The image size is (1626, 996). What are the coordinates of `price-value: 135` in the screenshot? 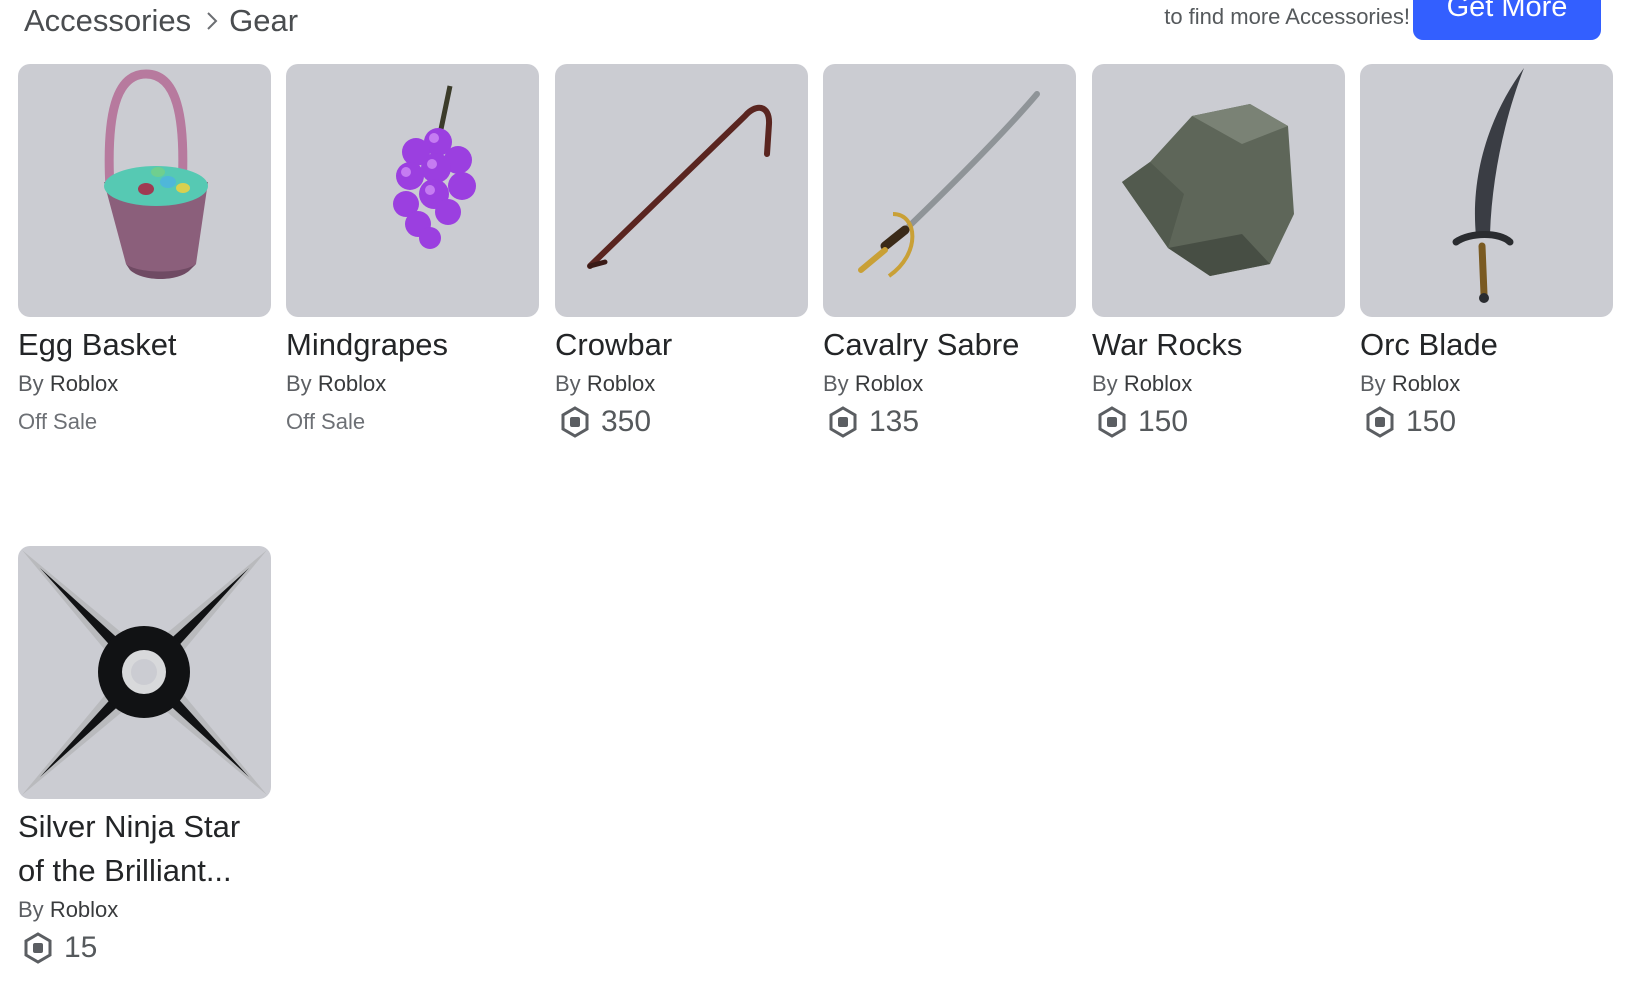 It's located at (894, 421).